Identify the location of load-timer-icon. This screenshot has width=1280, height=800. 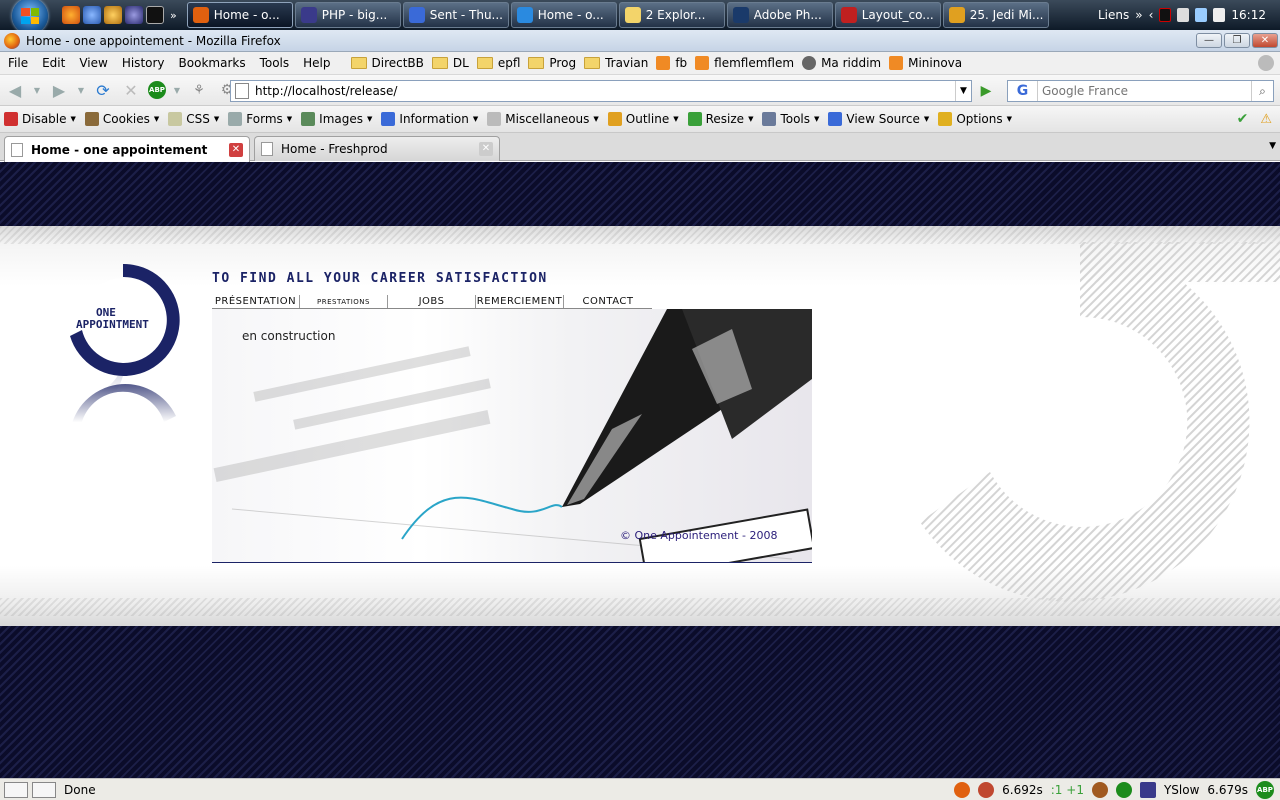
(986, 789).